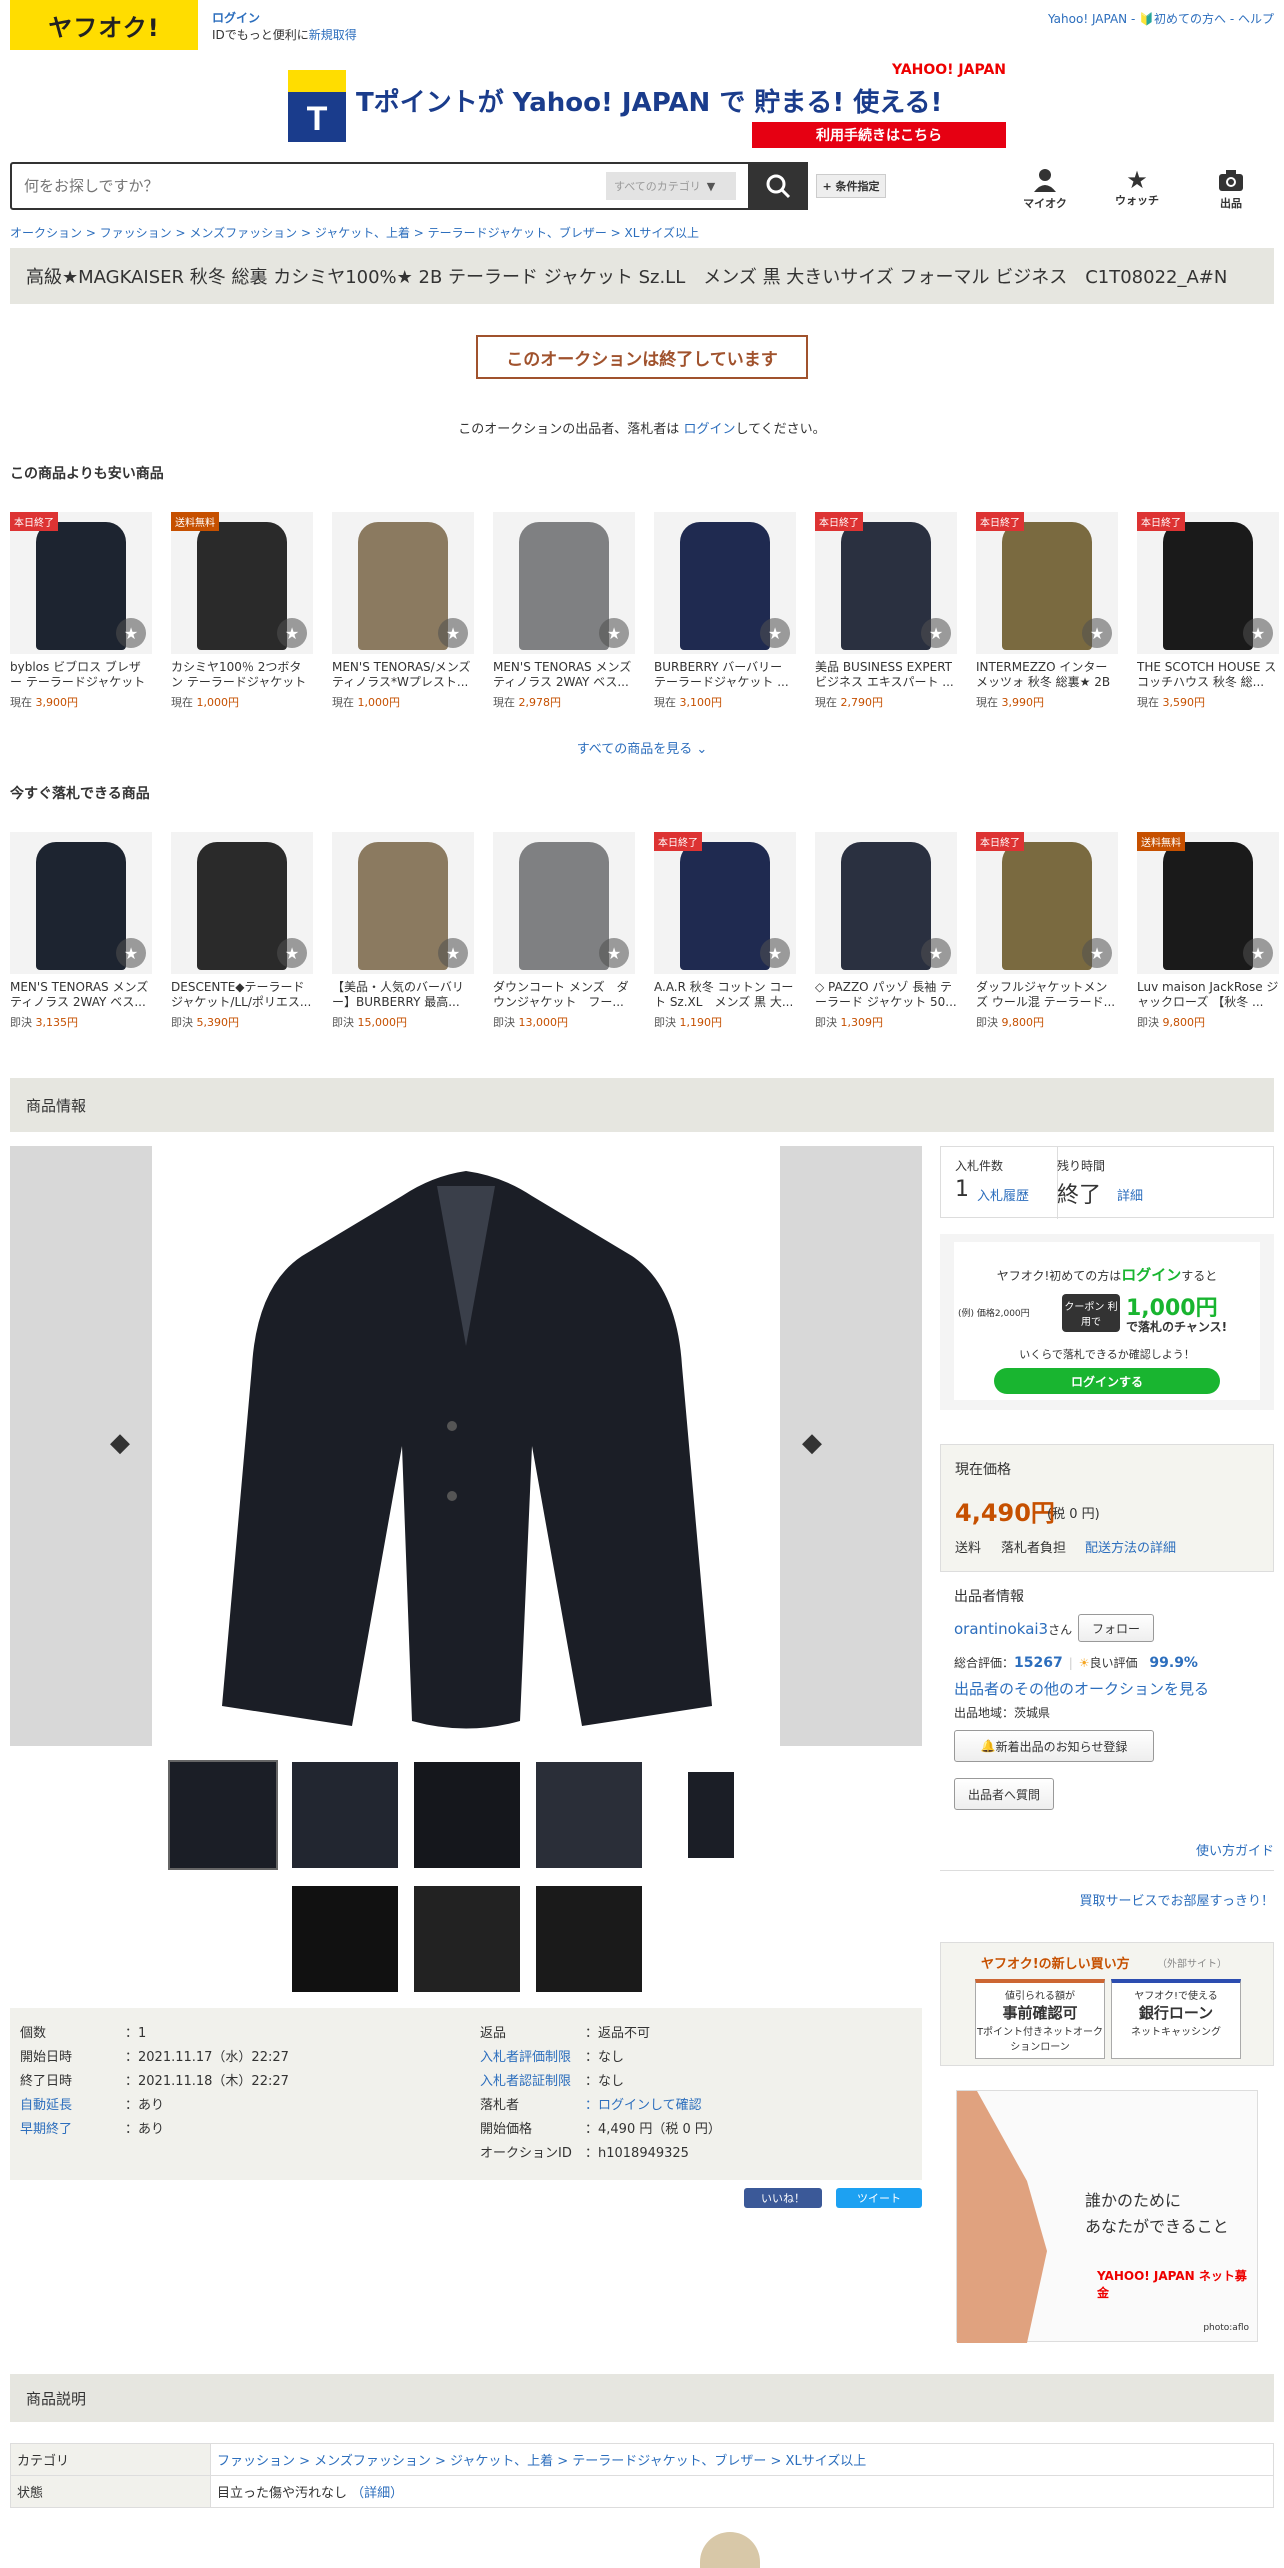 Image resolution: width=1284 pixels, height=2568 pixels. I want to click on spec-key: 入札者認証制限, so click(532, 2079).